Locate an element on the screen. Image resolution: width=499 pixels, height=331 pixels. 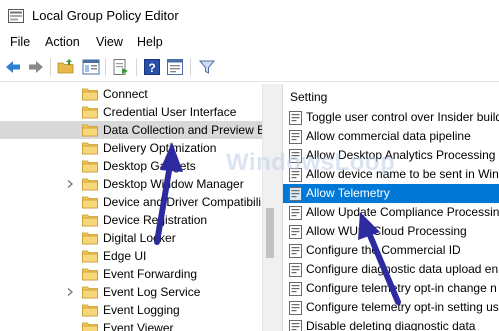
tree-item: Device and Driver Compatibili is located at coordinates (131, 202).